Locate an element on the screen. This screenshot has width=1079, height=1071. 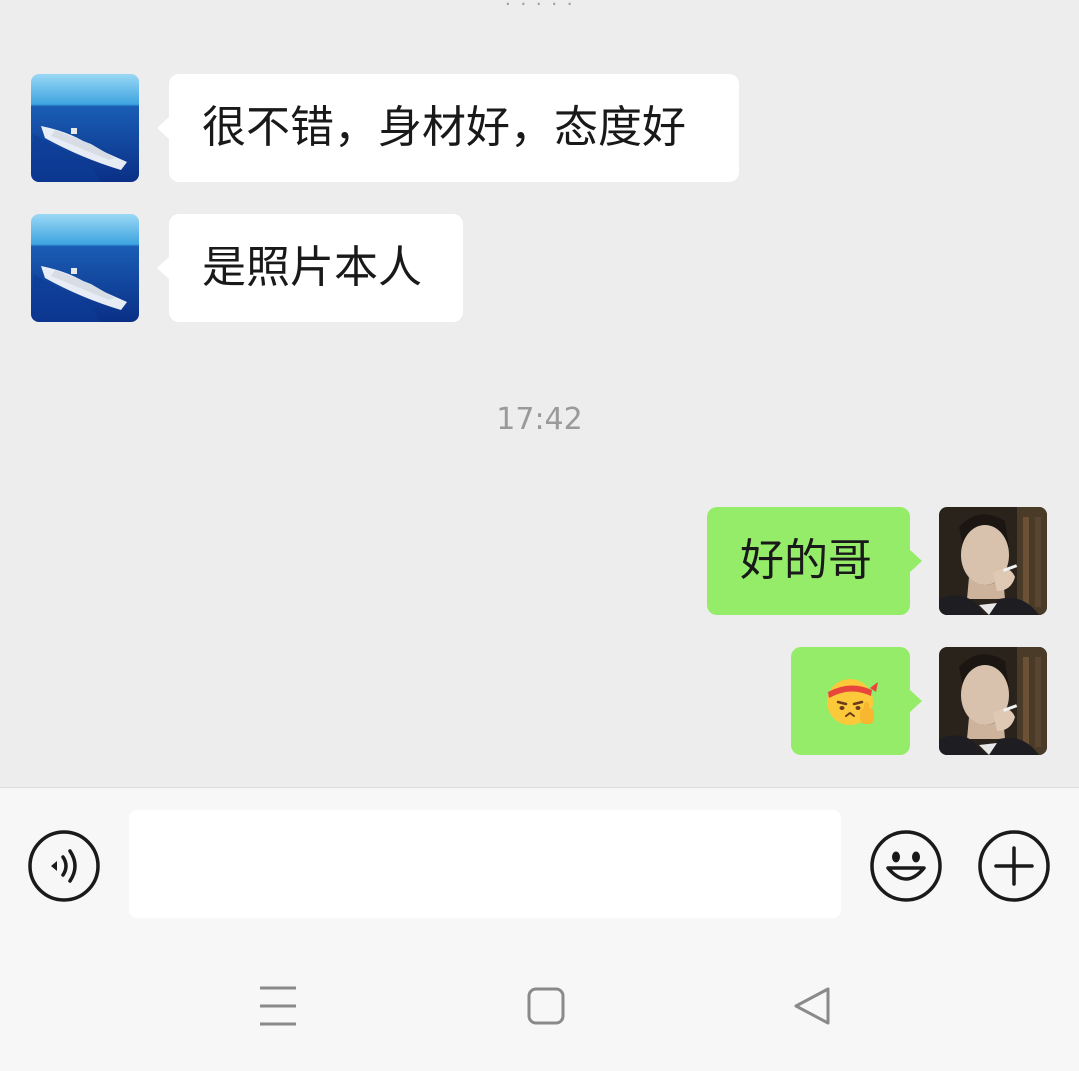
back-icon is located at coordinates (812, 1006).